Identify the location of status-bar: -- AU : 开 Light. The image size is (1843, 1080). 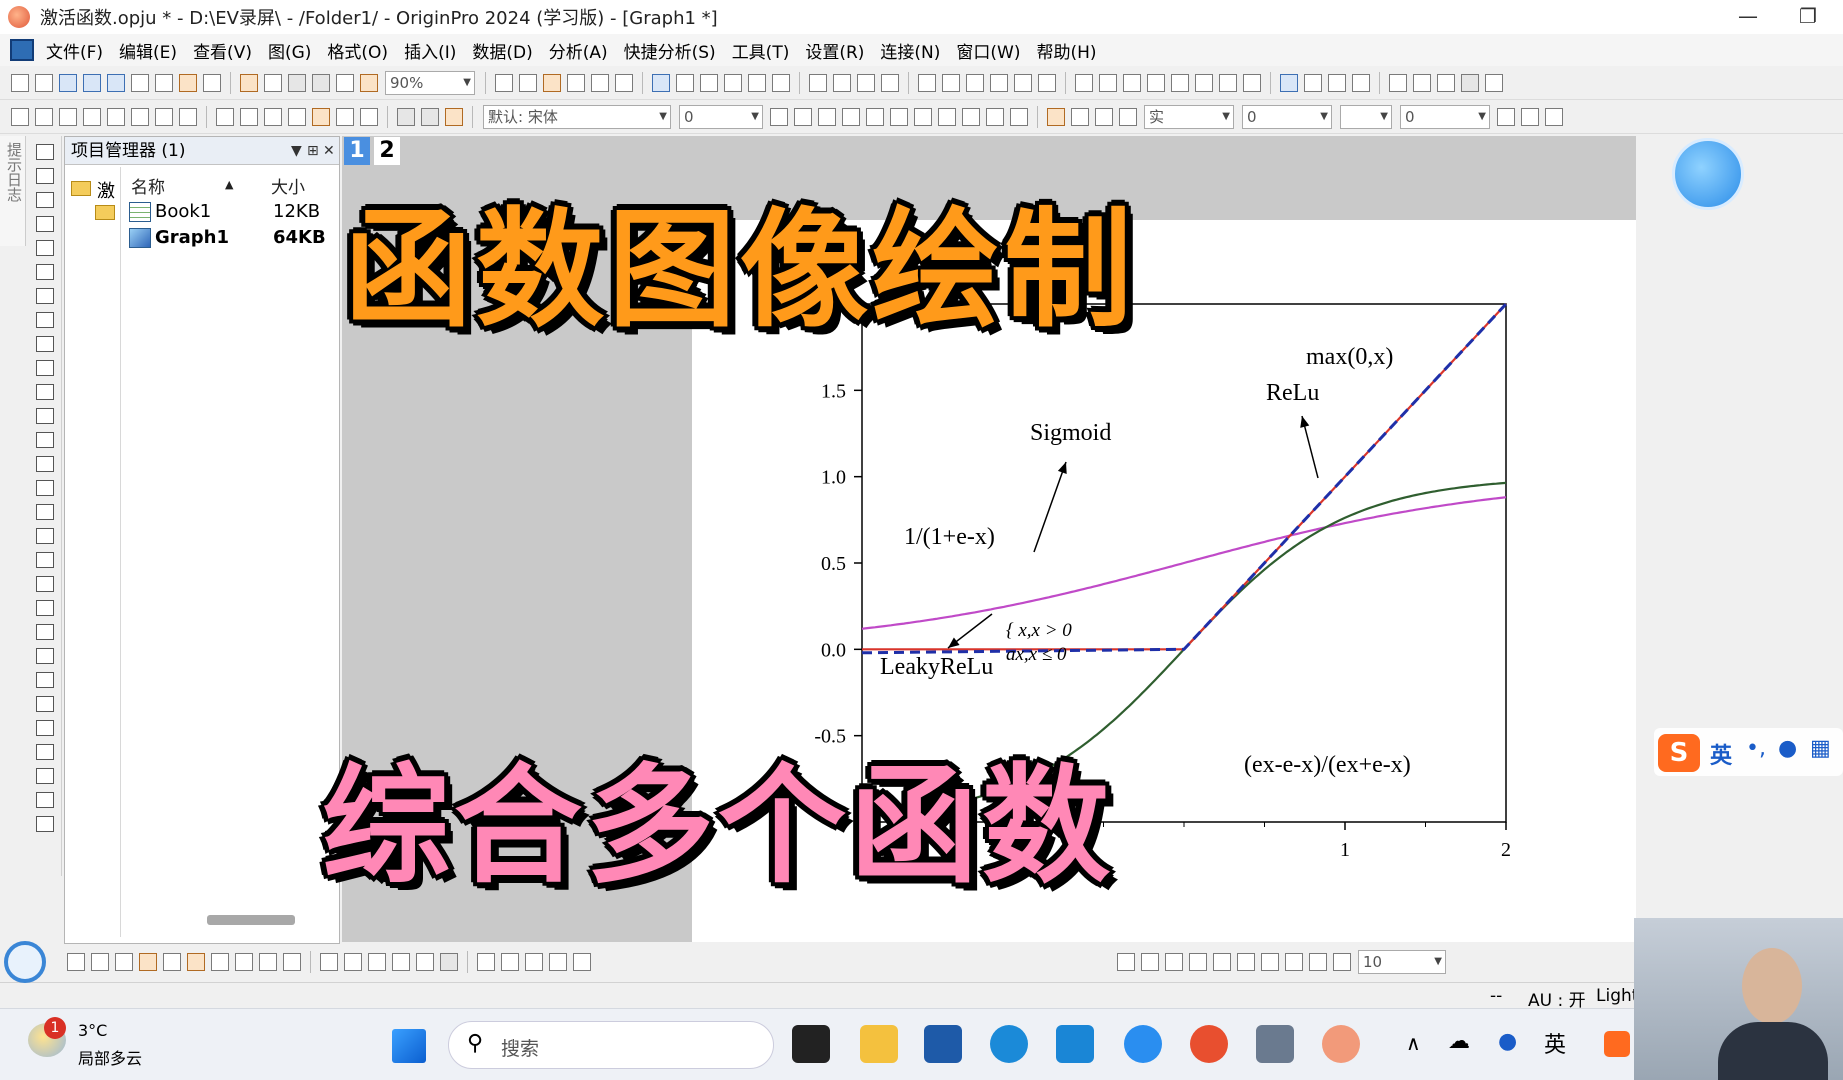
(921, 976).